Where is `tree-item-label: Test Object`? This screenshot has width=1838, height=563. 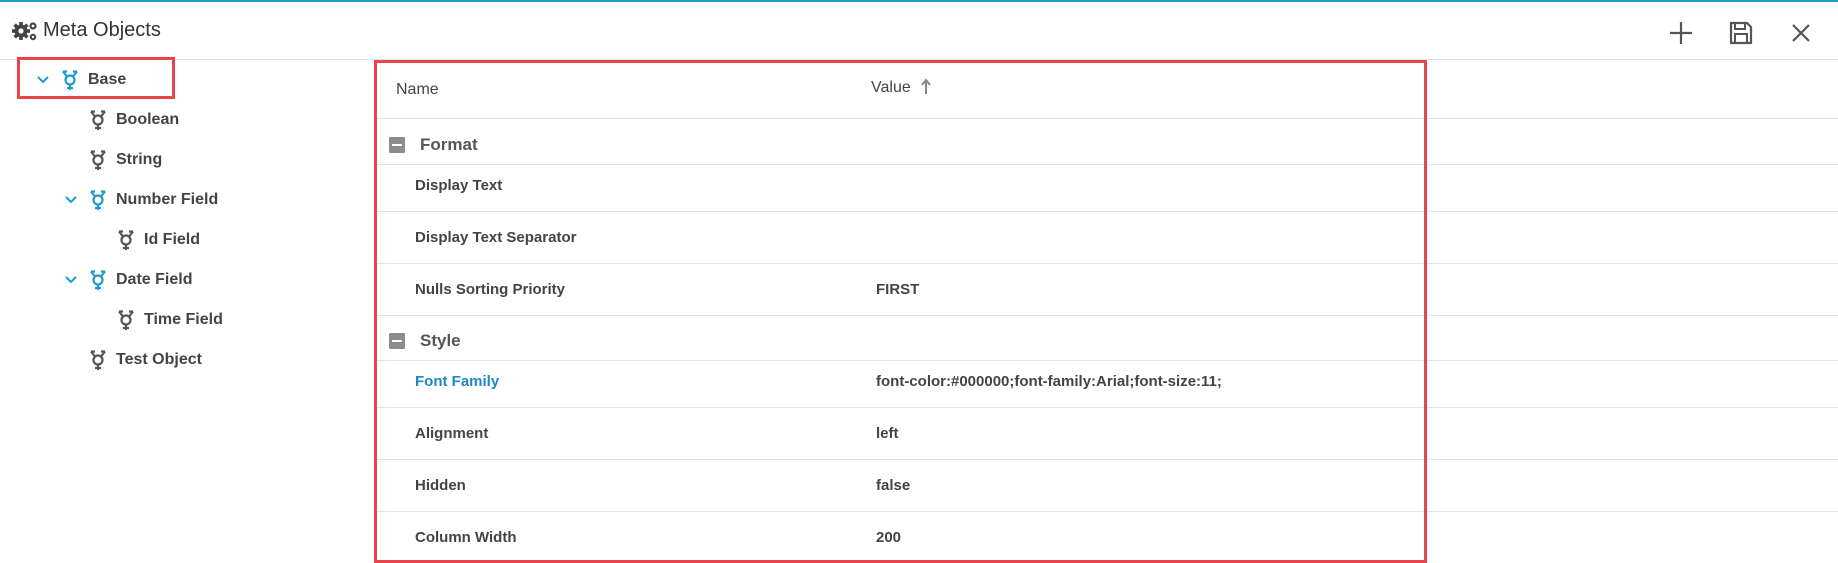
tree-item-label: Test Object is located at coordinates (159, 359).